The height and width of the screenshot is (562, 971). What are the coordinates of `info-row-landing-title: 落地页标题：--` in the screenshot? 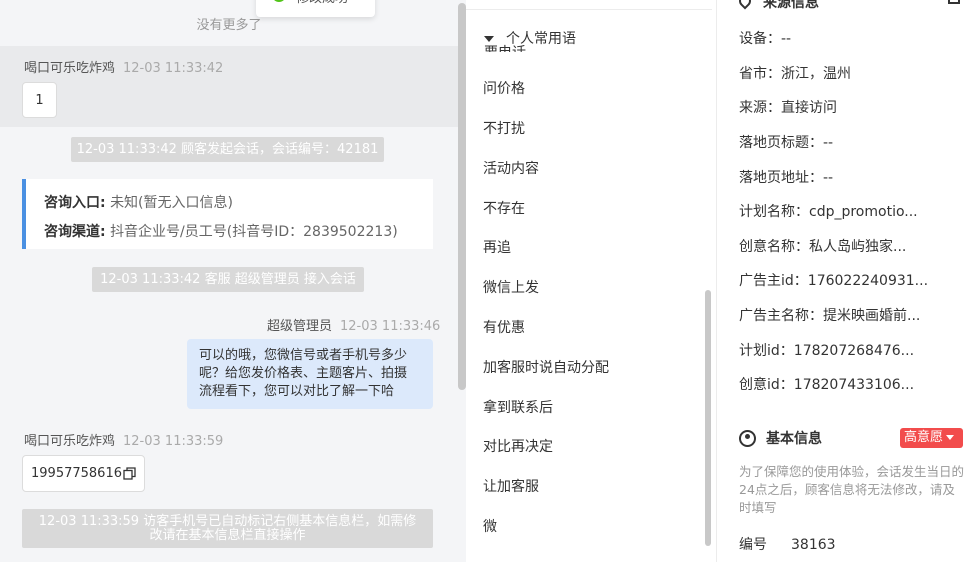 It's located at (786, 142).